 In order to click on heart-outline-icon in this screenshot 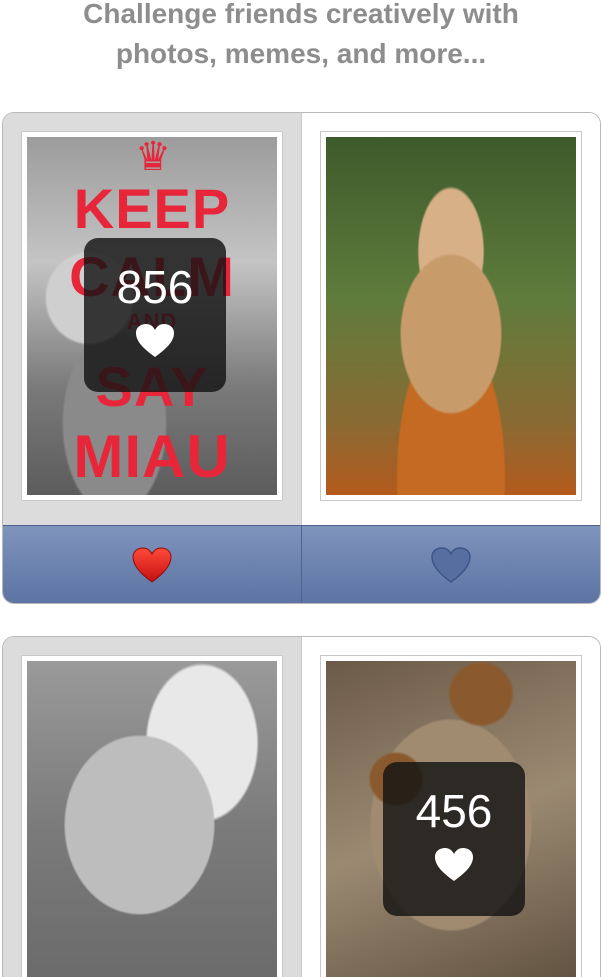, I will do `click(451, 565)`.